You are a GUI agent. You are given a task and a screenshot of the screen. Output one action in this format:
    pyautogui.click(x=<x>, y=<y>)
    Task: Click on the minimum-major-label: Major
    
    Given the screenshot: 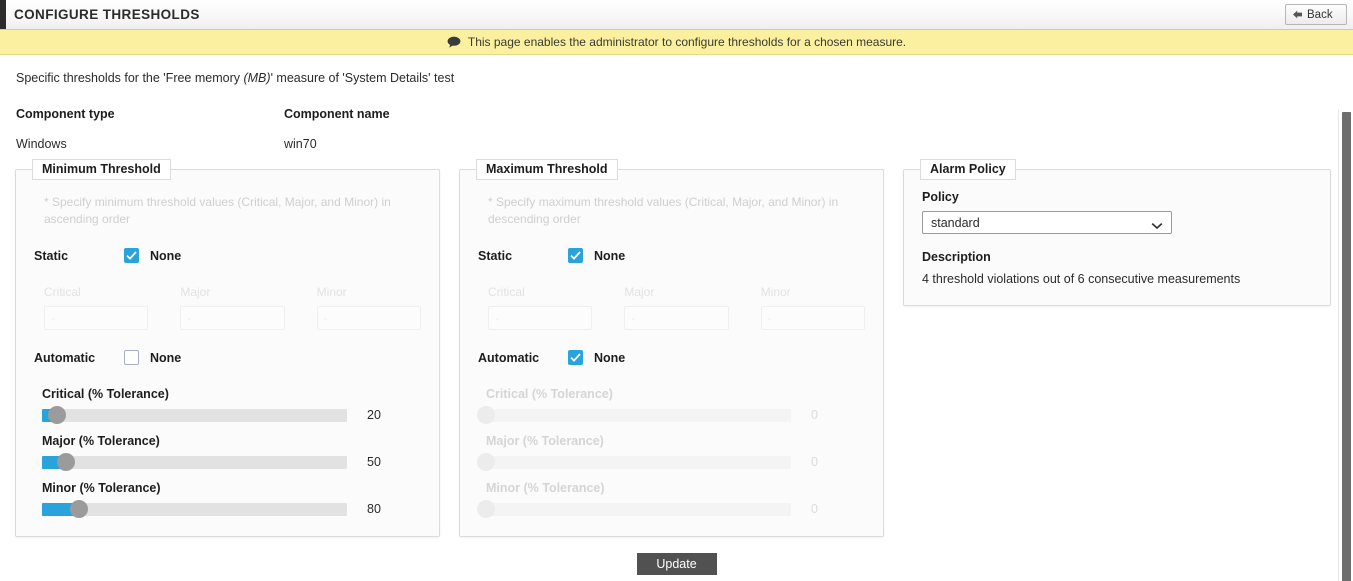 What is the action you would take?
    pyautogui.click(x=195, y=292)
    